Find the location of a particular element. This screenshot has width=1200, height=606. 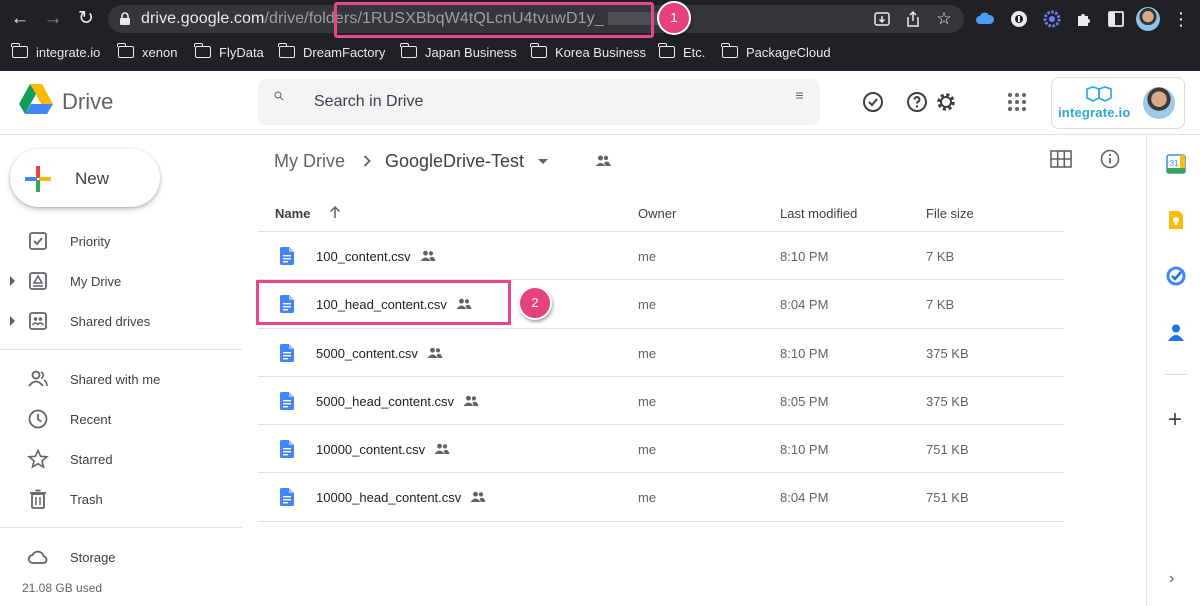

bookmark-folder: Etc. is located at coordinates (682, 52).